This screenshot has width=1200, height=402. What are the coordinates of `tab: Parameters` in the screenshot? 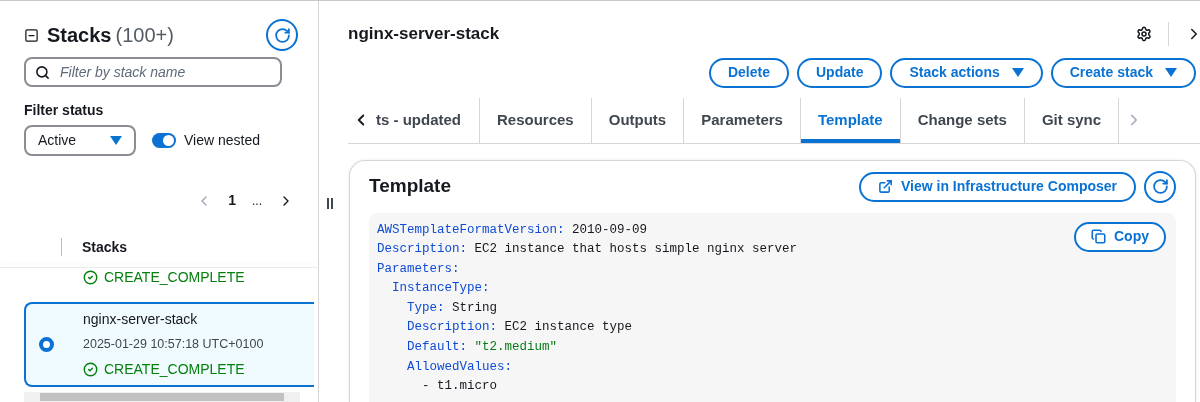 It's located at (742, 120).